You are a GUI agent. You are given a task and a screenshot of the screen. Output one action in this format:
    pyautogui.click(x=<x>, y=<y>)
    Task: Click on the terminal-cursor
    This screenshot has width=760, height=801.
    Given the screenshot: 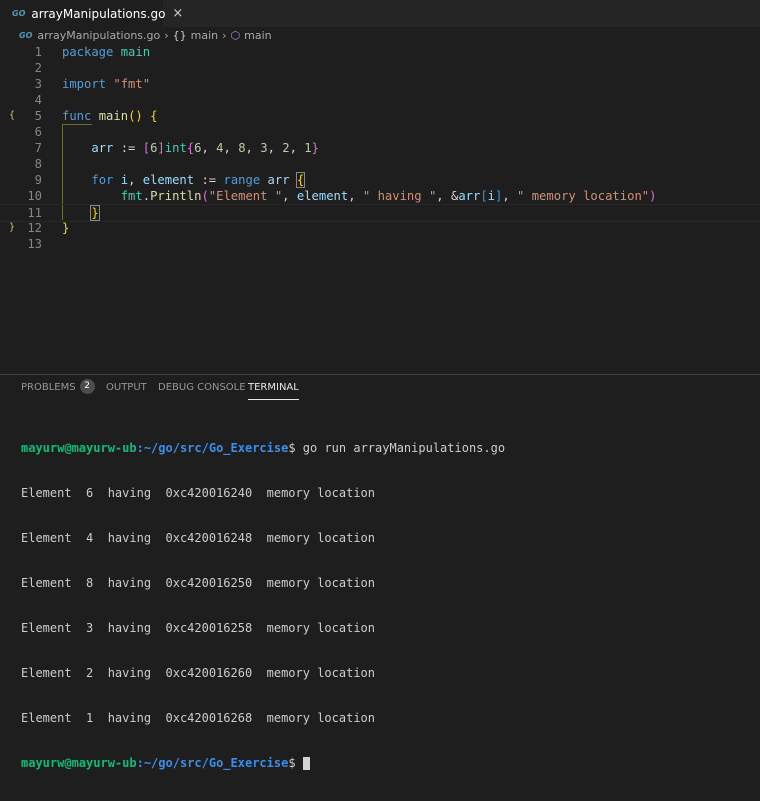 What is the action you would take?
    pyautogui.click(x=306, y=763)
    